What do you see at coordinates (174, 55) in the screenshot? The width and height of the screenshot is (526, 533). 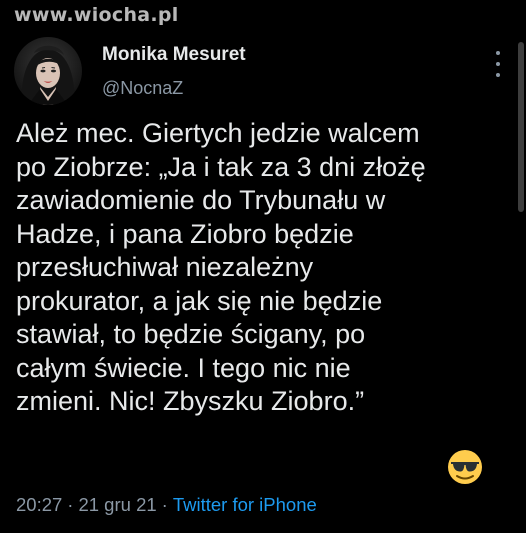 I see `author-name: Monika Mesuret` at bounding box center [174, 55].